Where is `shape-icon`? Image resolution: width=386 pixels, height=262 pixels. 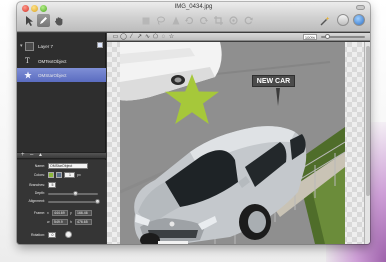
shape-icon is located at coordinates (175, 20).